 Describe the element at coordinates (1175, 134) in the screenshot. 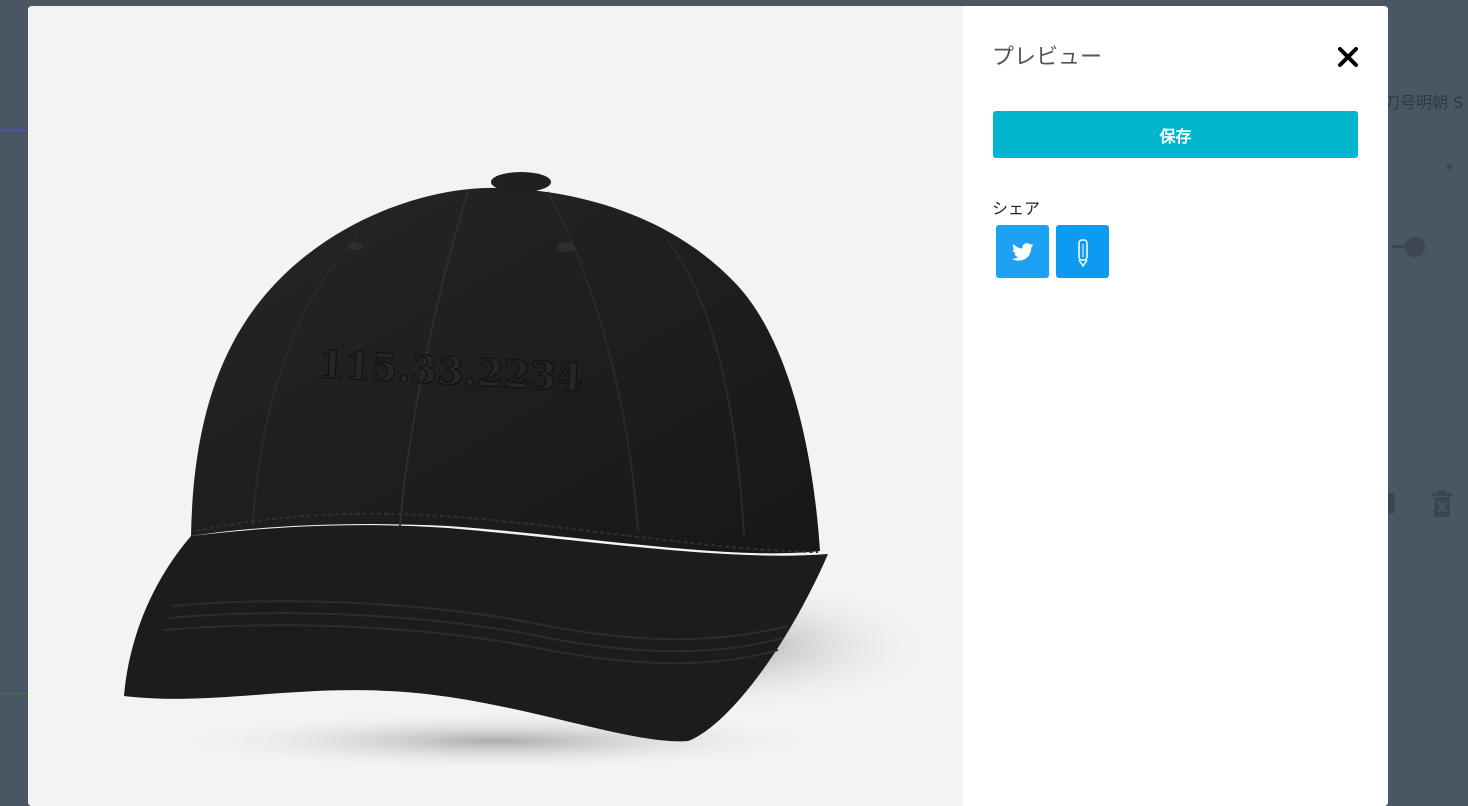

I see `save-button: 保存` at that location.